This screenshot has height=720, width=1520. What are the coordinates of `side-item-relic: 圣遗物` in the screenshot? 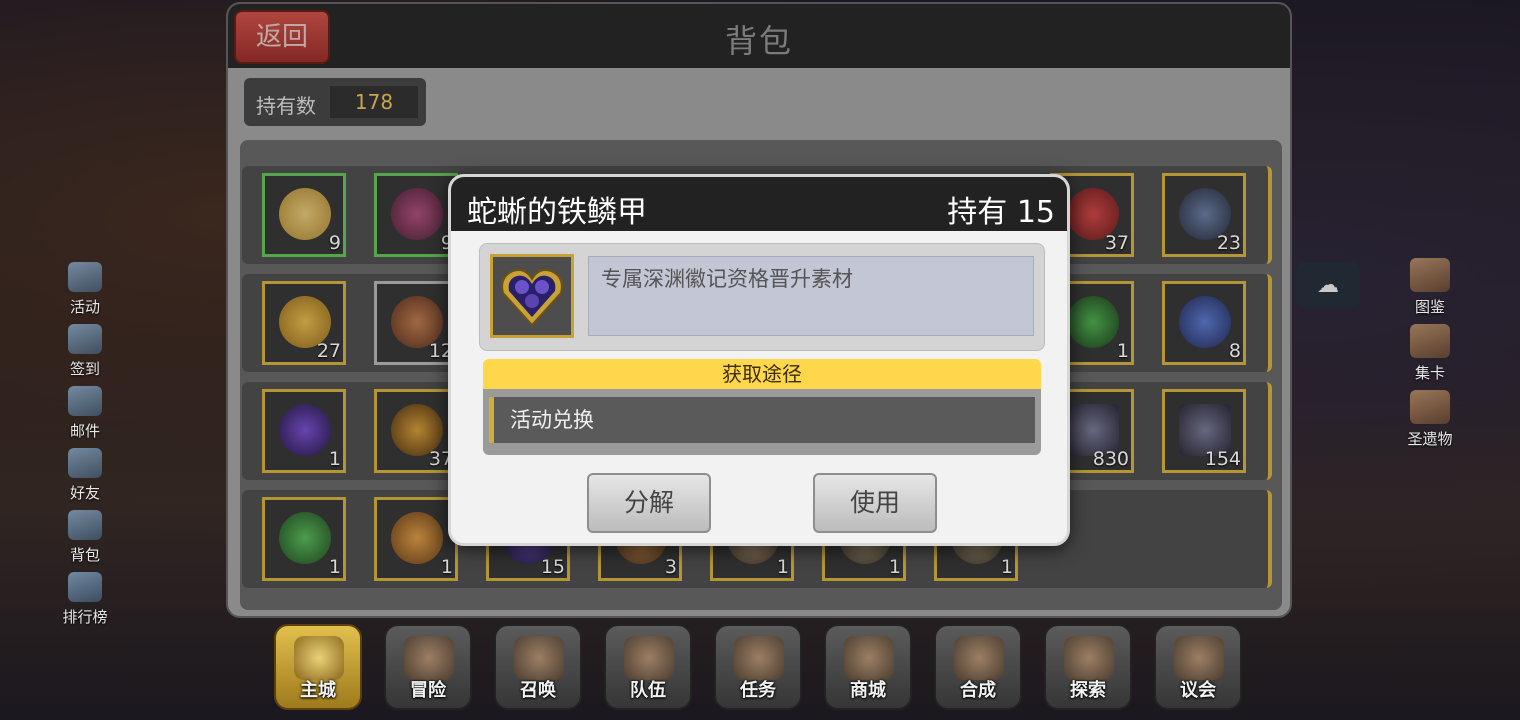 It's located at (1430, 423).